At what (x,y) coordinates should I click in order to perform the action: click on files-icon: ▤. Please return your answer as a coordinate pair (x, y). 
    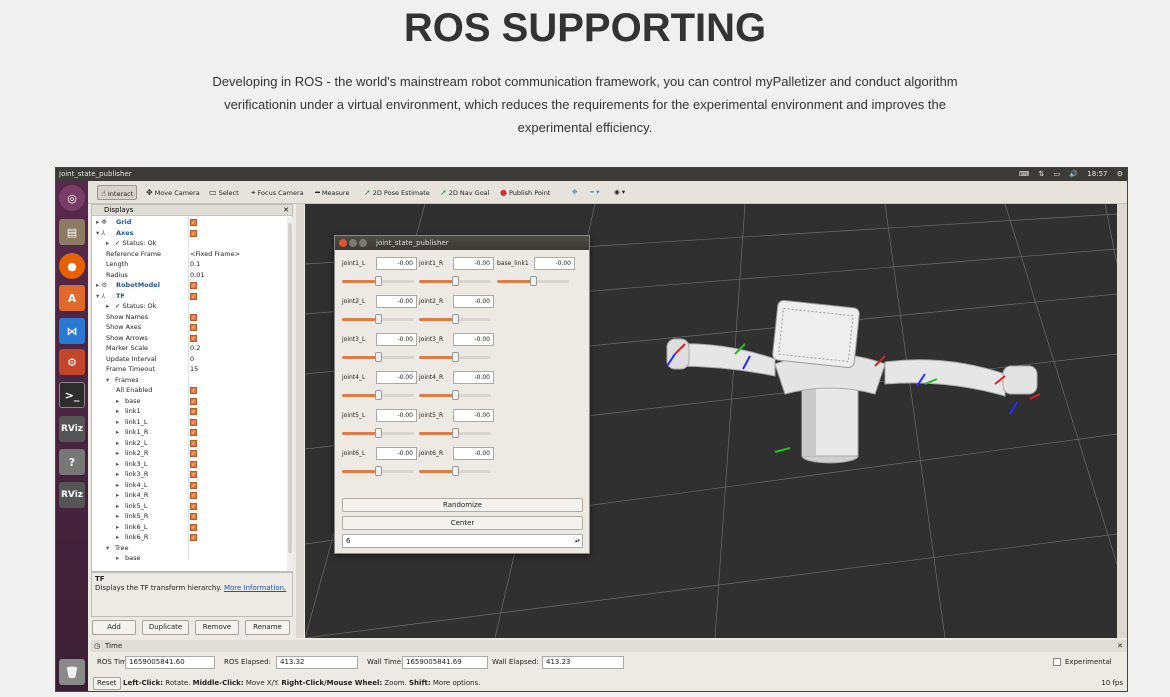
    Looking at the image, I should click on (72, 232).